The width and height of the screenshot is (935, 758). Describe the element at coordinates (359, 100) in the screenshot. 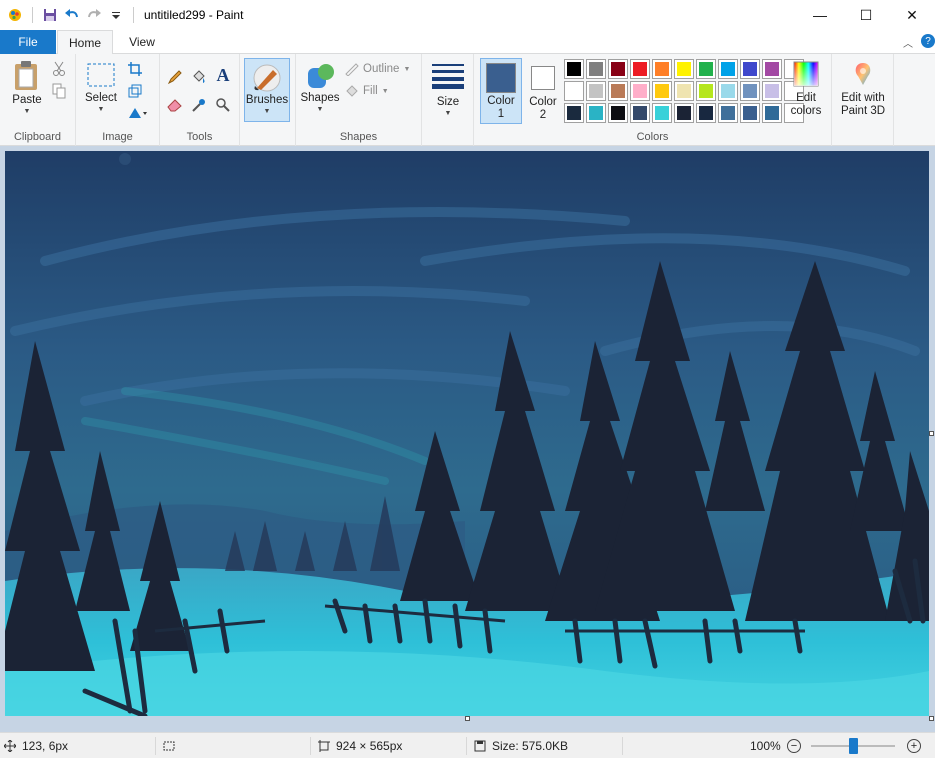

I see `shapes-group: Shapes ▼ Outline ▼ Fill ▼ Shapes` at that location.